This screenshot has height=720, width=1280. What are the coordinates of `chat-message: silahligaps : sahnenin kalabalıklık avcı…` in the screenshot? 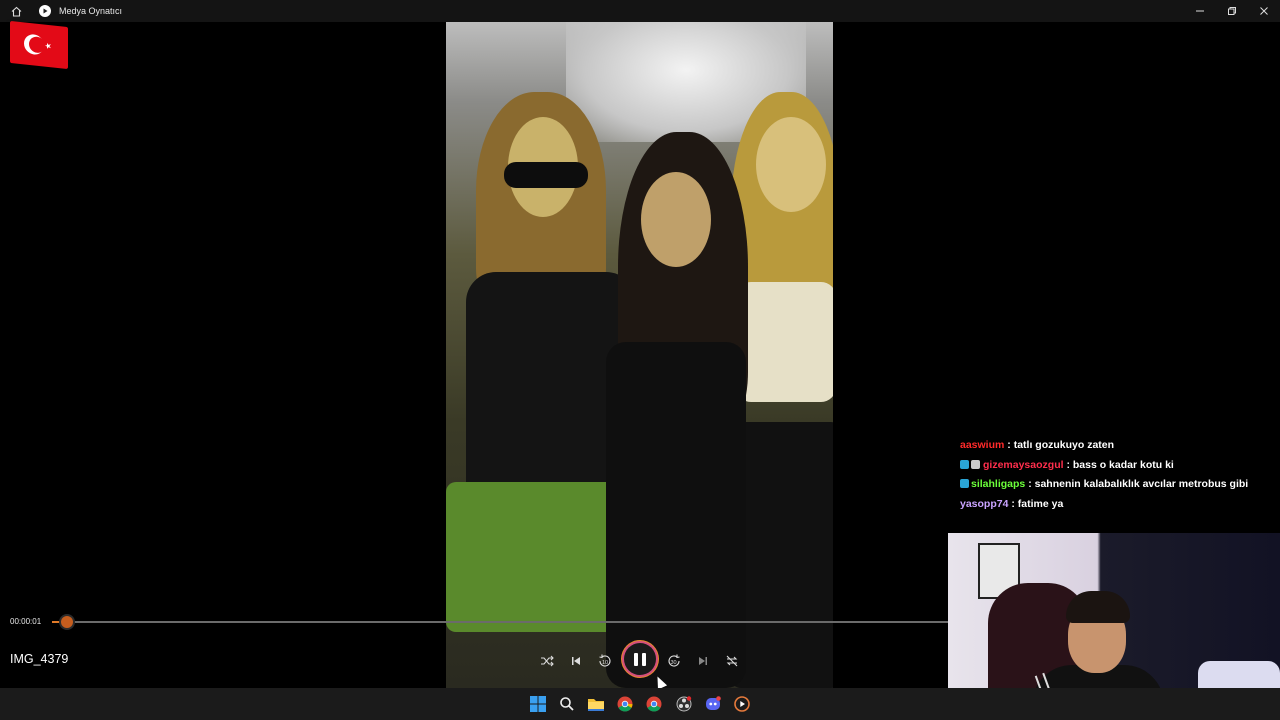 It's located at (1120, 486).